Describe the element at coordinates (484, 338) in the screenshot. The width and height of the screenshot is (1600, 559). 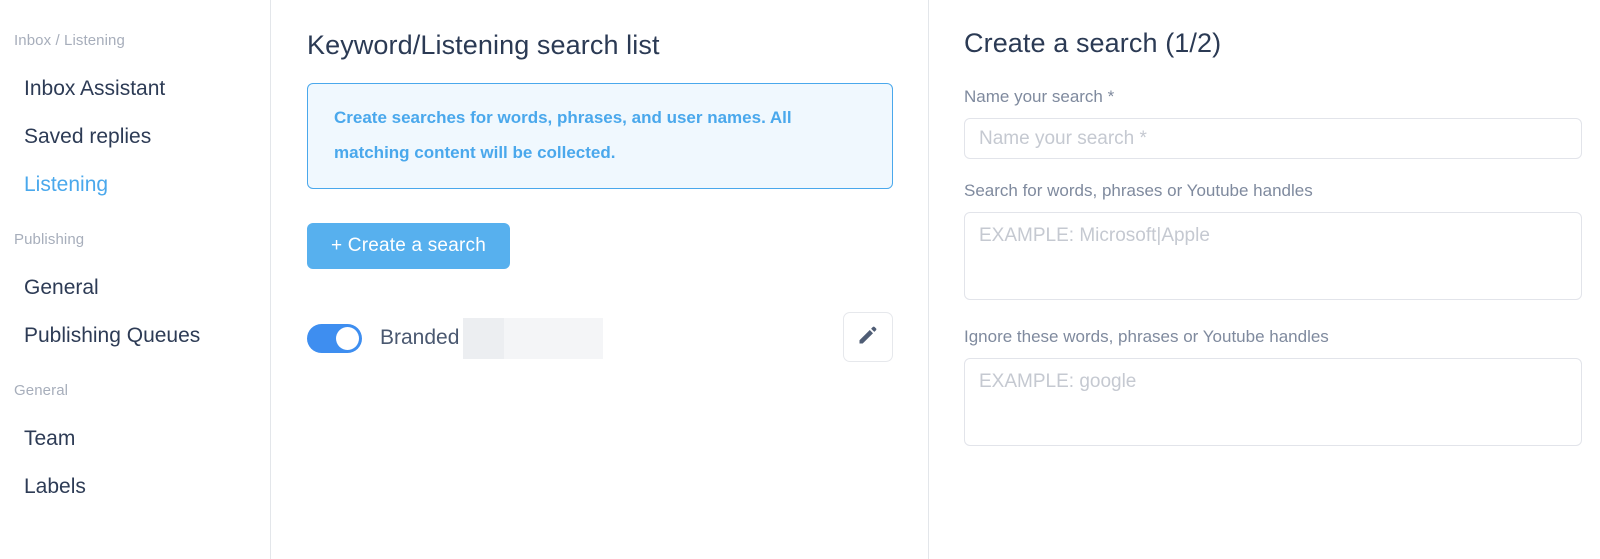
I see `placeholder-block-dark` at that location.